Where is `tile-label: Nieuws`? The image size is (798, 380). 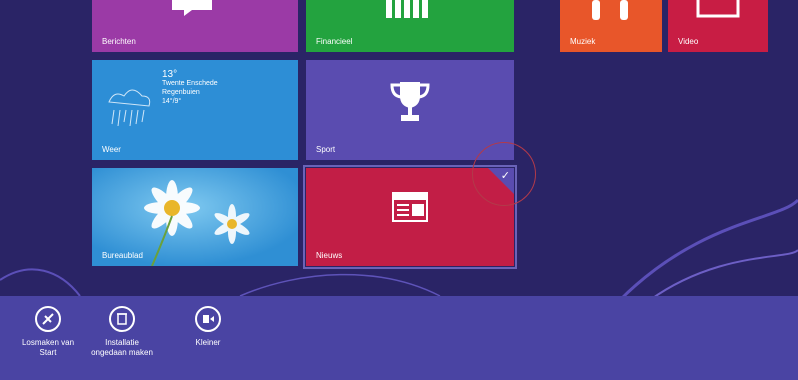
tile-label: Nieuws is located at coordinates (329, 255).